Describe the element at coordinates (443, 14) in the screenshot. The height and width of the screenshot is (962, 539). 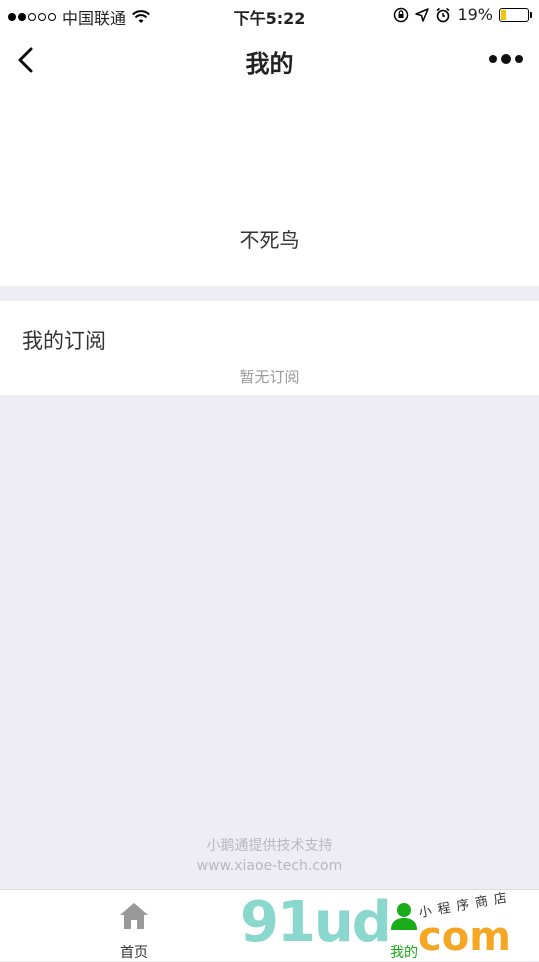
I see `alarm-icon` at that location.